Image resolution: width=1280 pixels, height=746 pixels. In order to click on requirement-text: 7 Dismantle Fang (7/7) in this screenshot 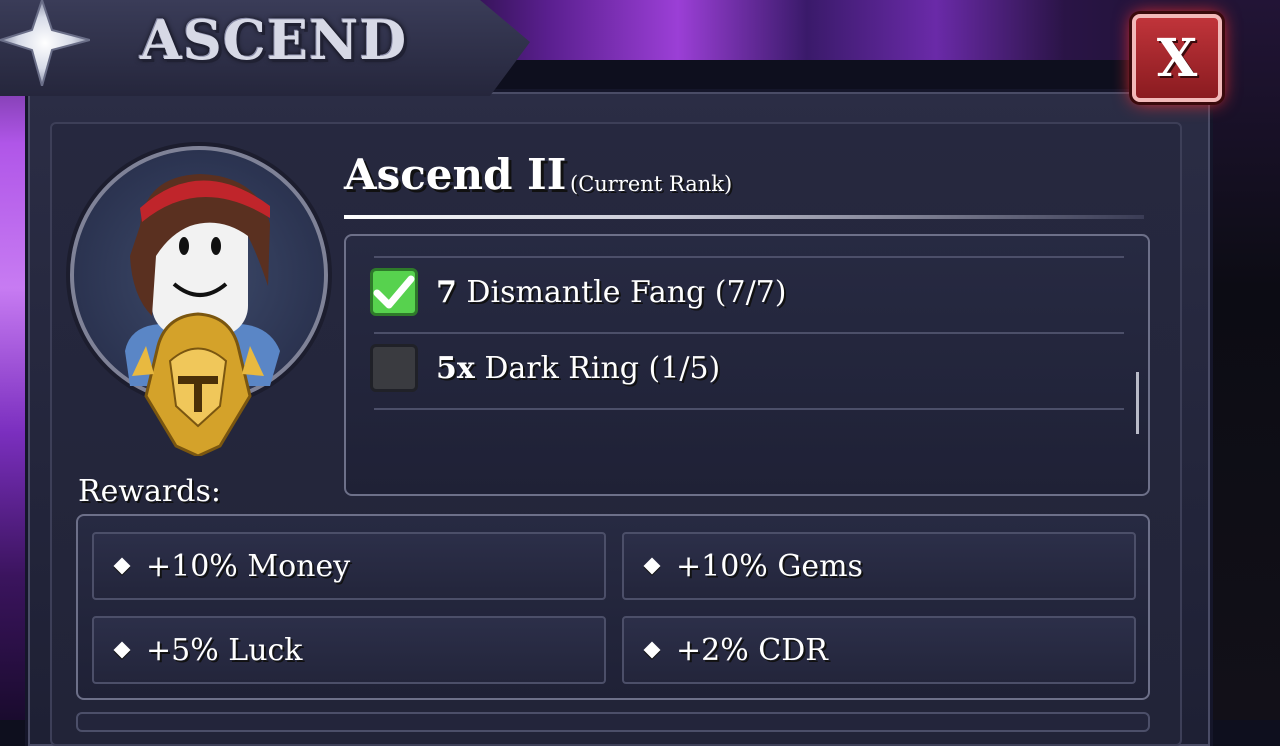, I will do `click(611, 292)`.